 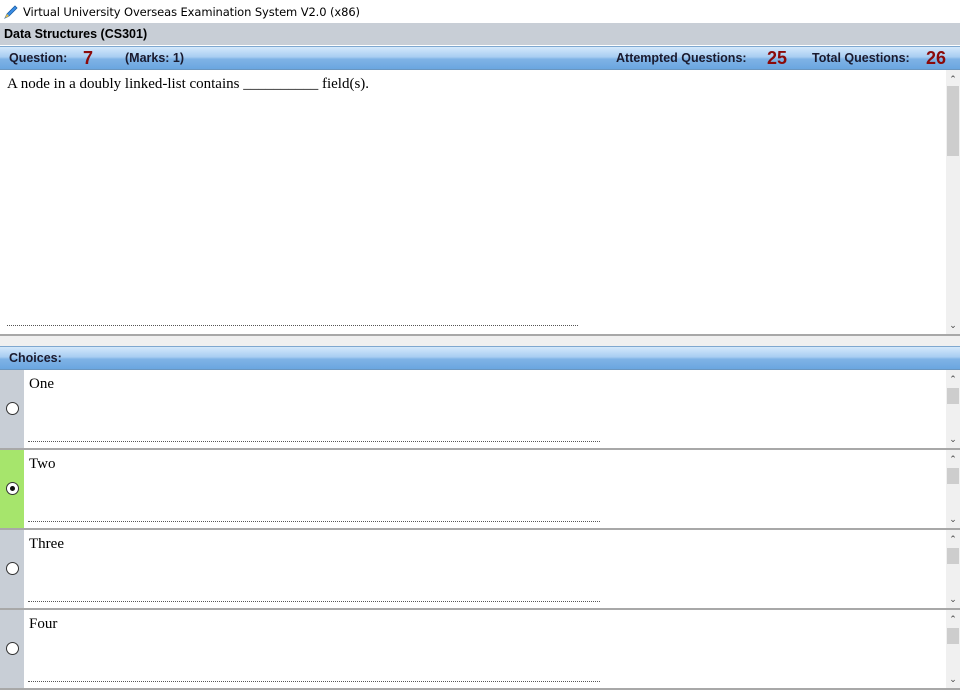 I want to click on total-questions-count: 26, so click(x=936, y=58).